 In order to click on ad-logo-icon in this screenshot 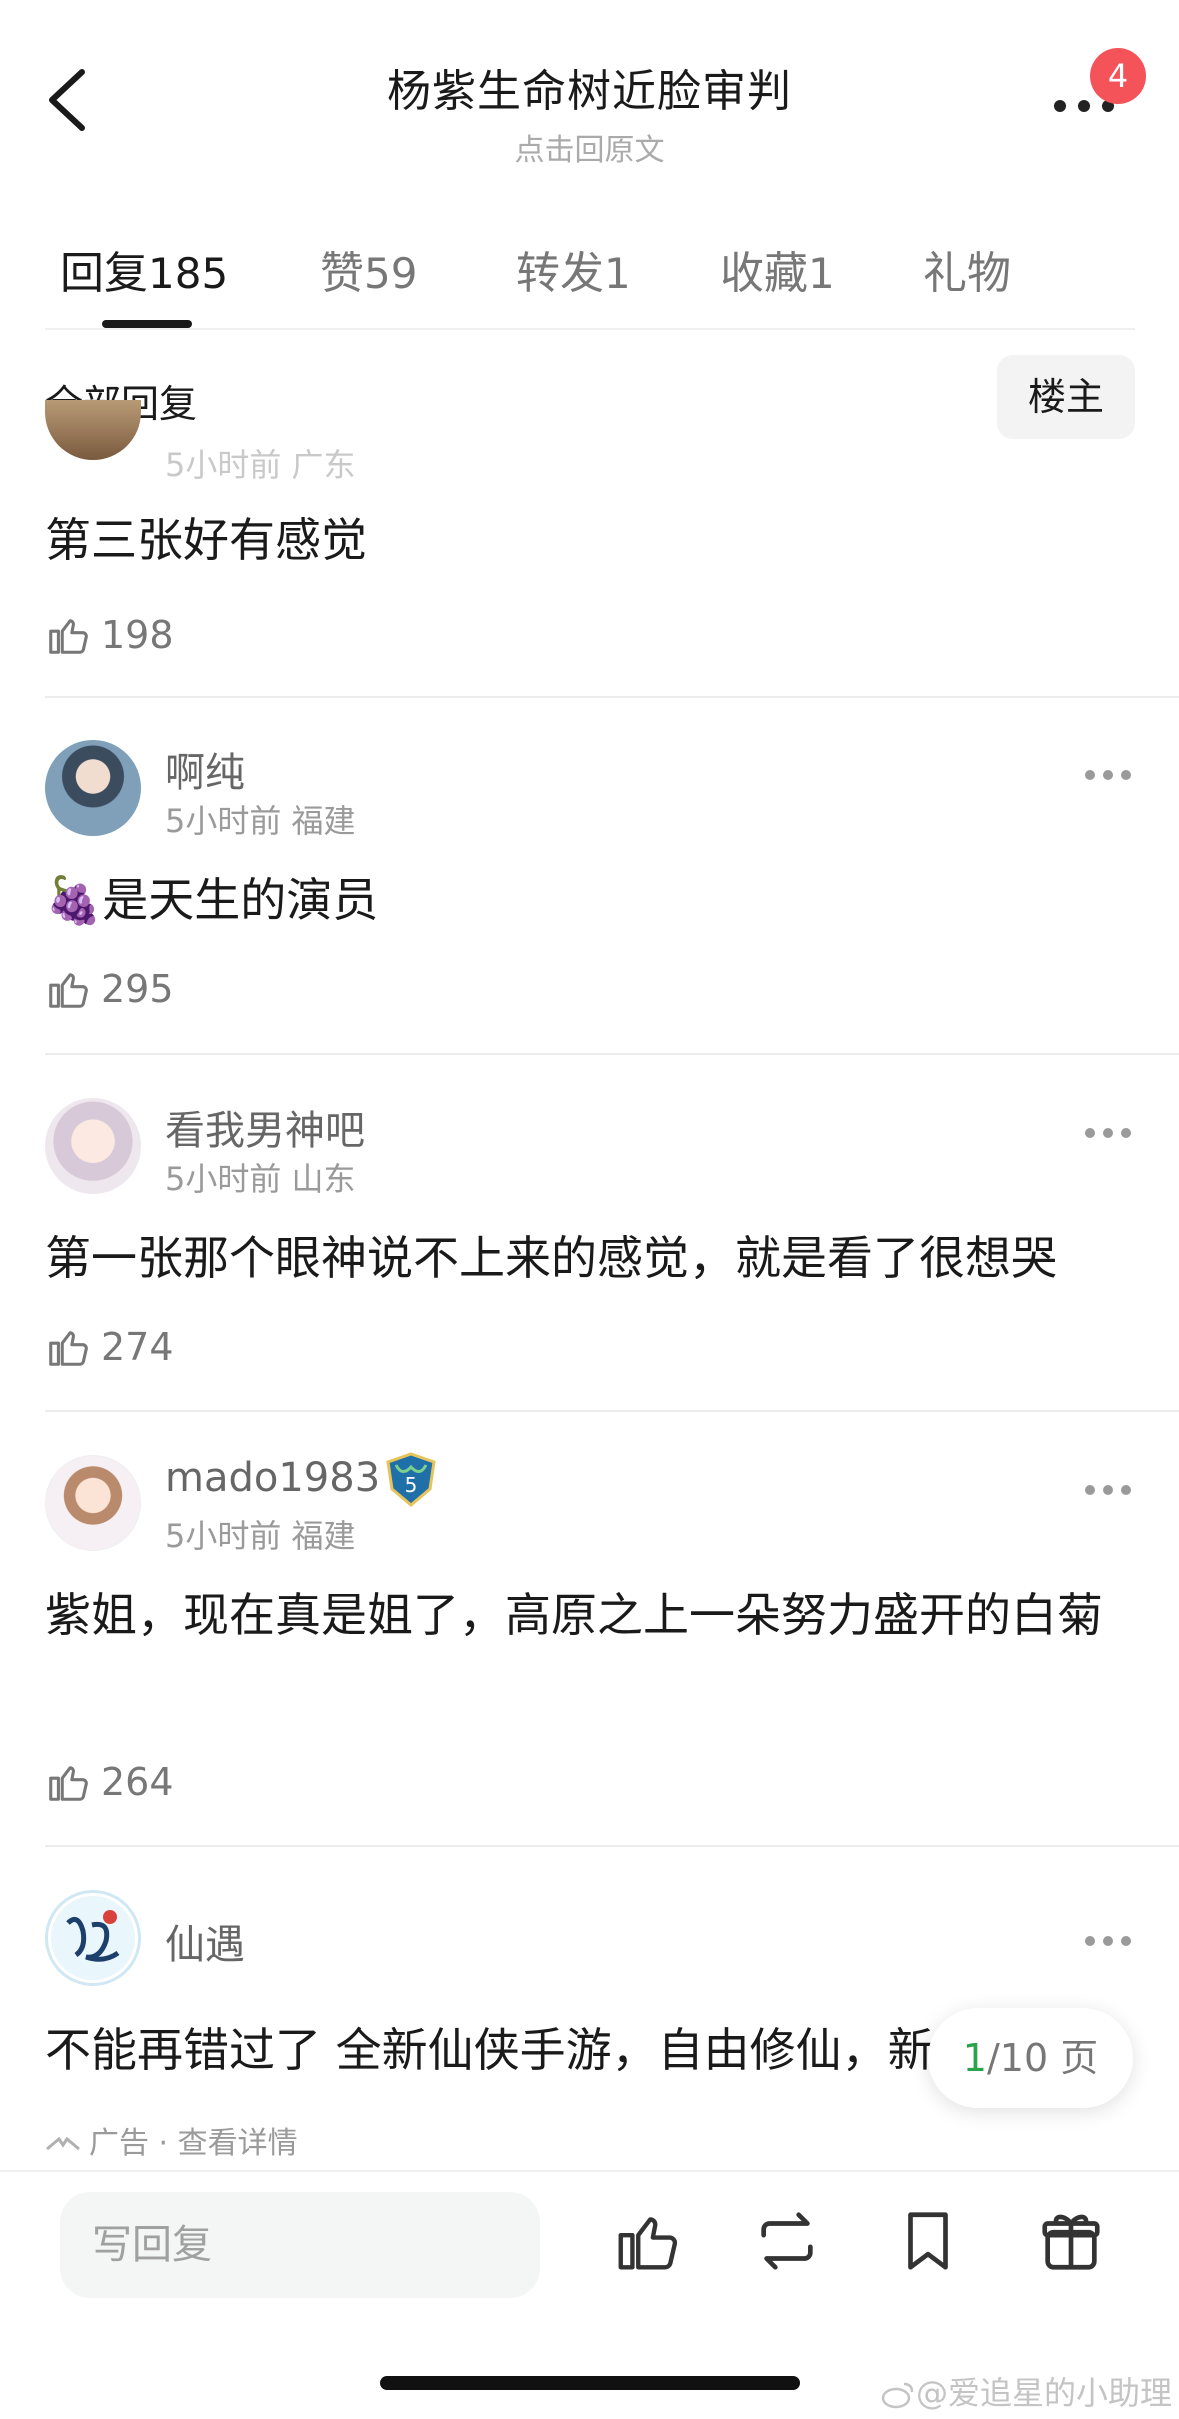, I will do `click(93, 1938)`.